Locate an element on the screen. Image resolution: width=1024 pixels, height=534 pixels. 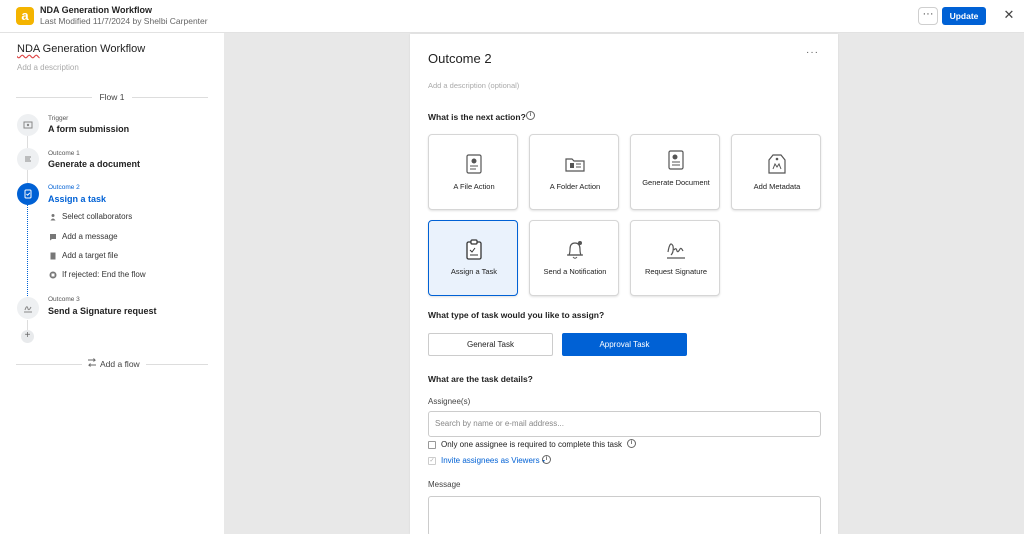
general-task-button: General Task is located at coordinates (490, 344).